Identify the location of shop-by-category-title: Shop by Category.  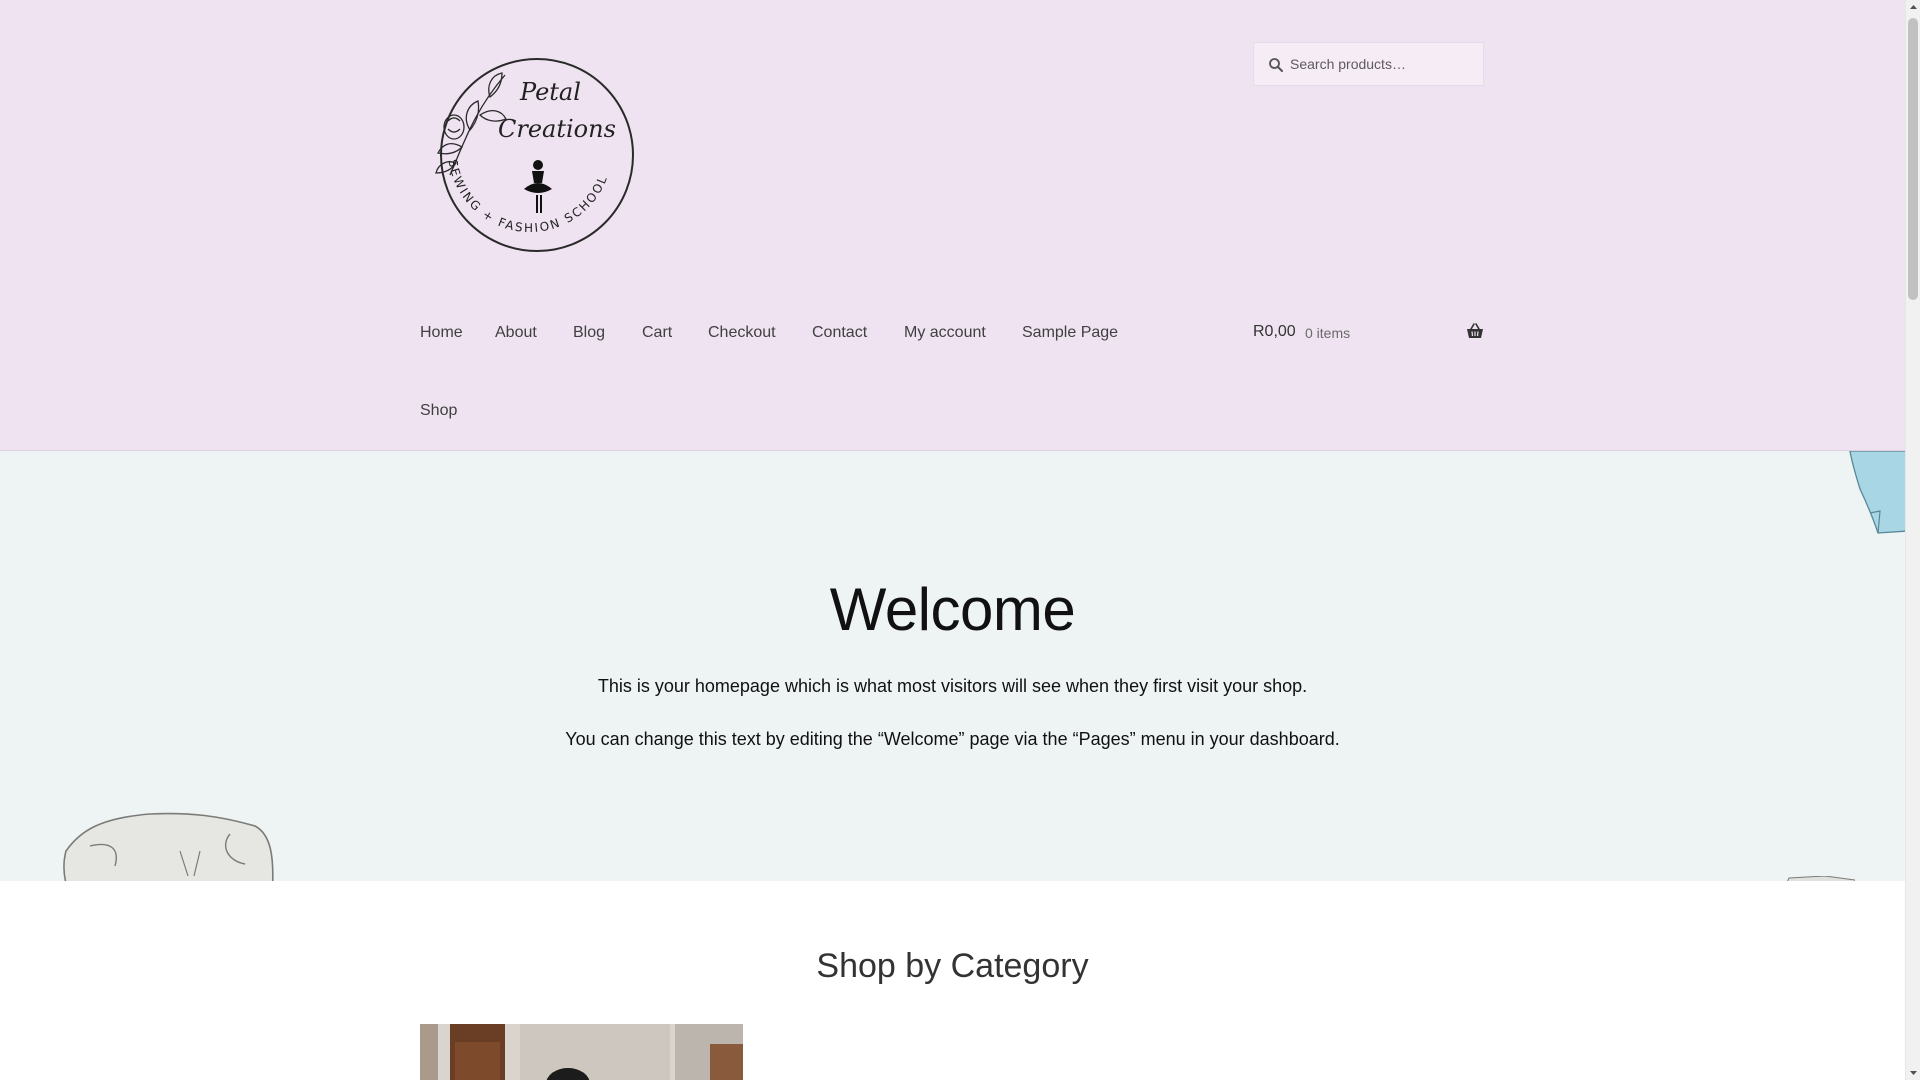
(952, 966).